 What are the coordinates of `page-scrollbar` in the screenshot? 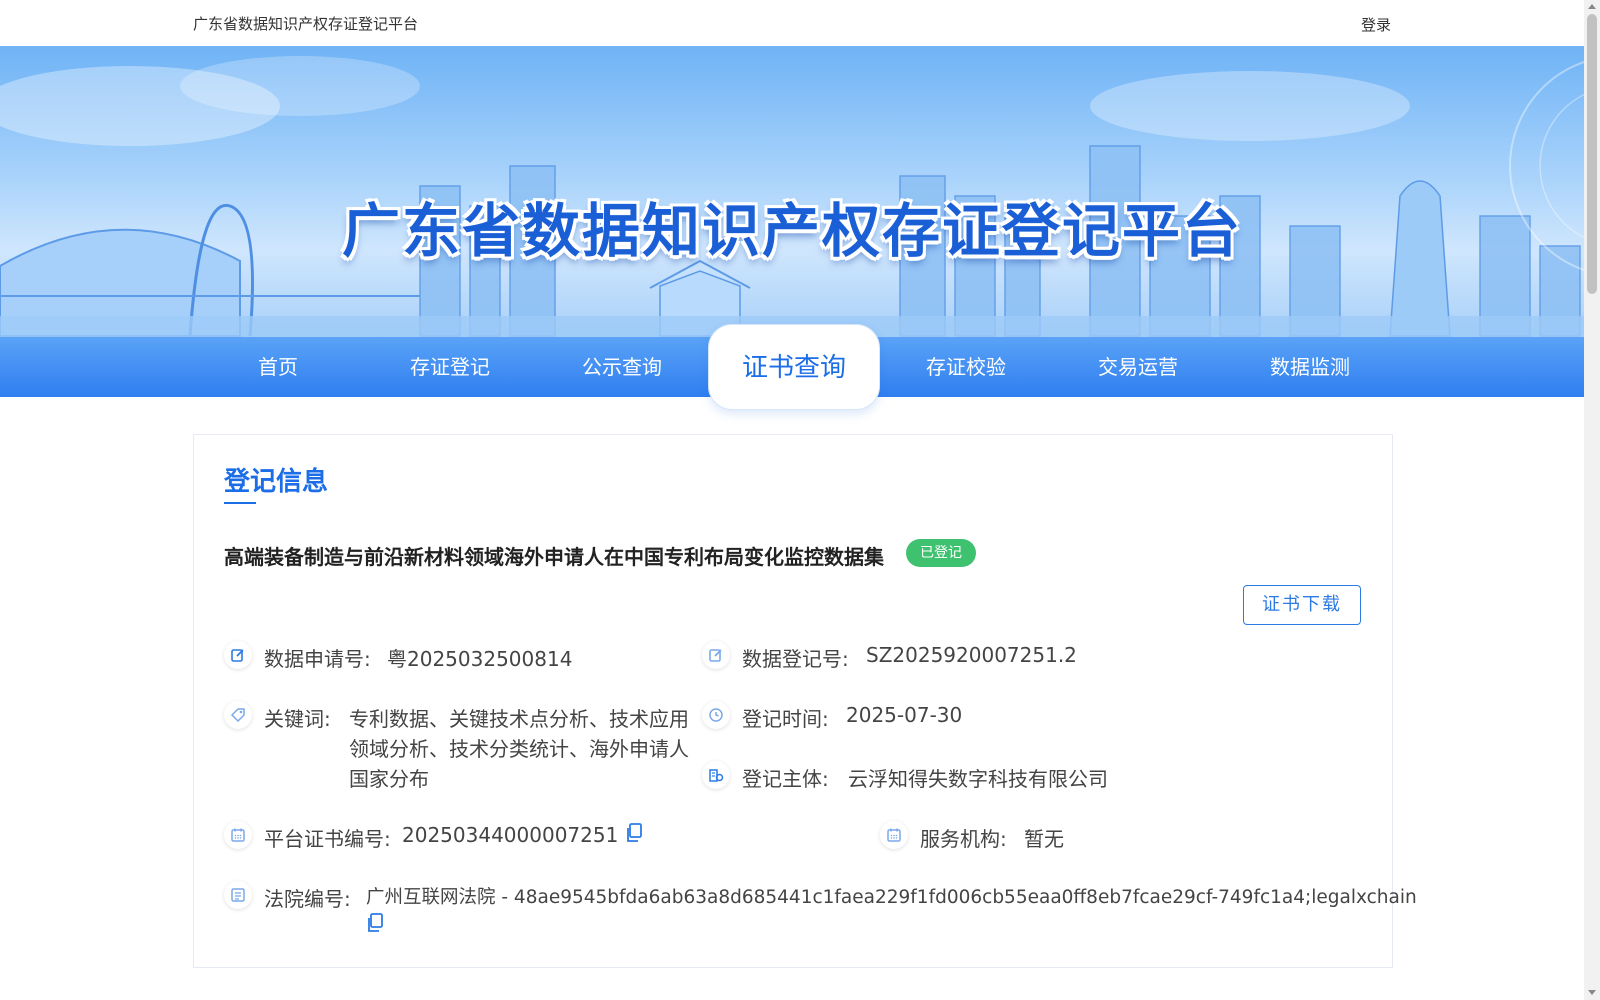 It's located at (1592, 500).